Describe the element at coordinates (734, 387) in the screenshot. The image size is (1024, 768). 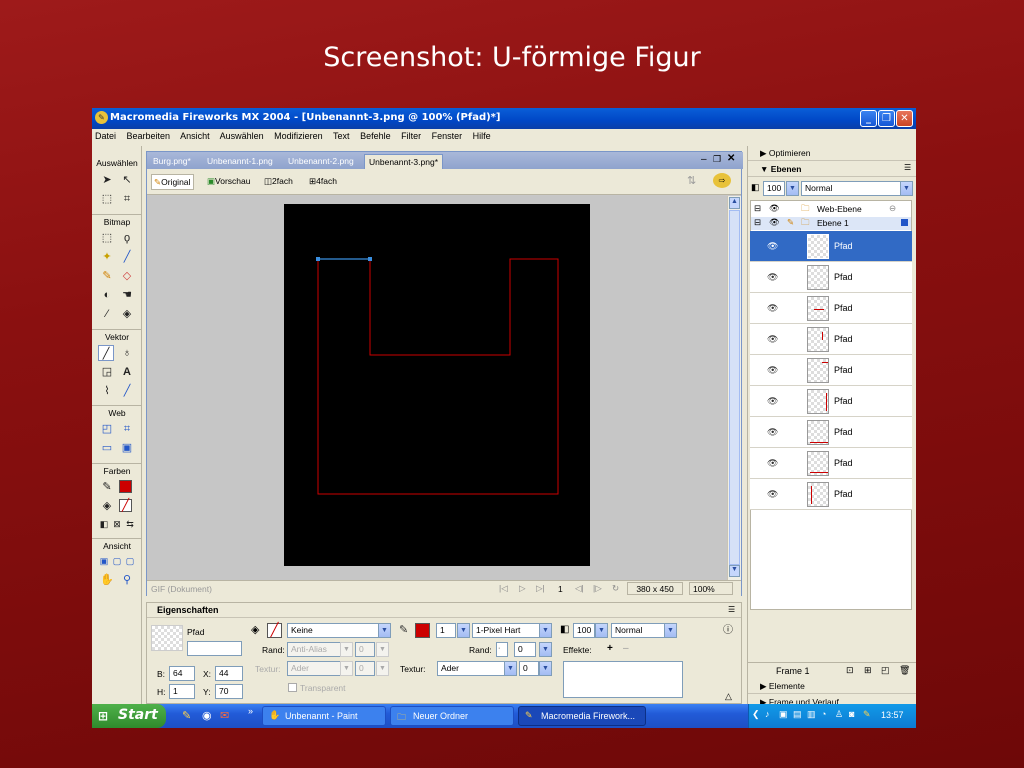
I see `scroll-thumb` at that location.